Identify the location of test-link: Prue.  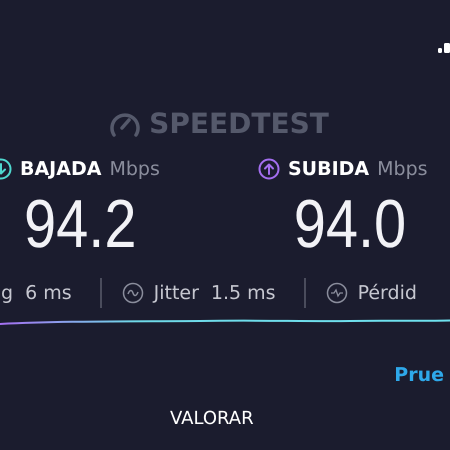
(419, 375).